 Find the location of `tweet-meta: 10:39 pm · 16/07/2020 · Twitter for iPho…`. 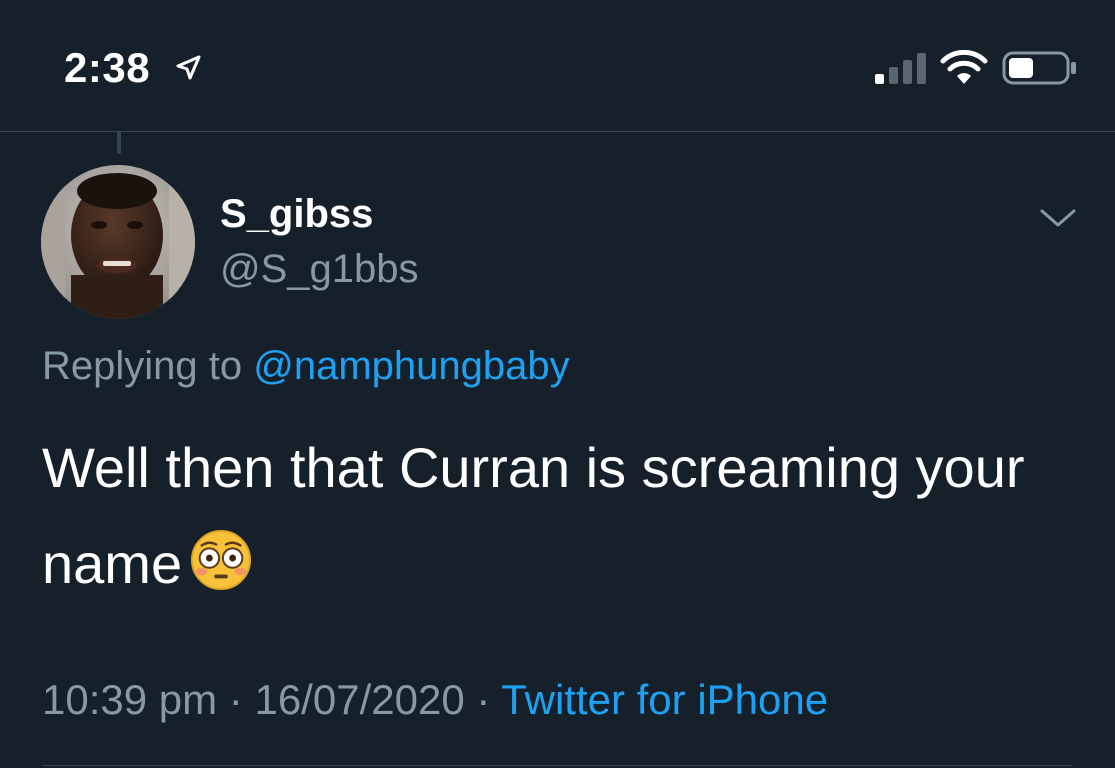

tweet-meta: 10:39 pm · 16/07/2020 · Twitter for iPho… is located at coordinates (435, 700).